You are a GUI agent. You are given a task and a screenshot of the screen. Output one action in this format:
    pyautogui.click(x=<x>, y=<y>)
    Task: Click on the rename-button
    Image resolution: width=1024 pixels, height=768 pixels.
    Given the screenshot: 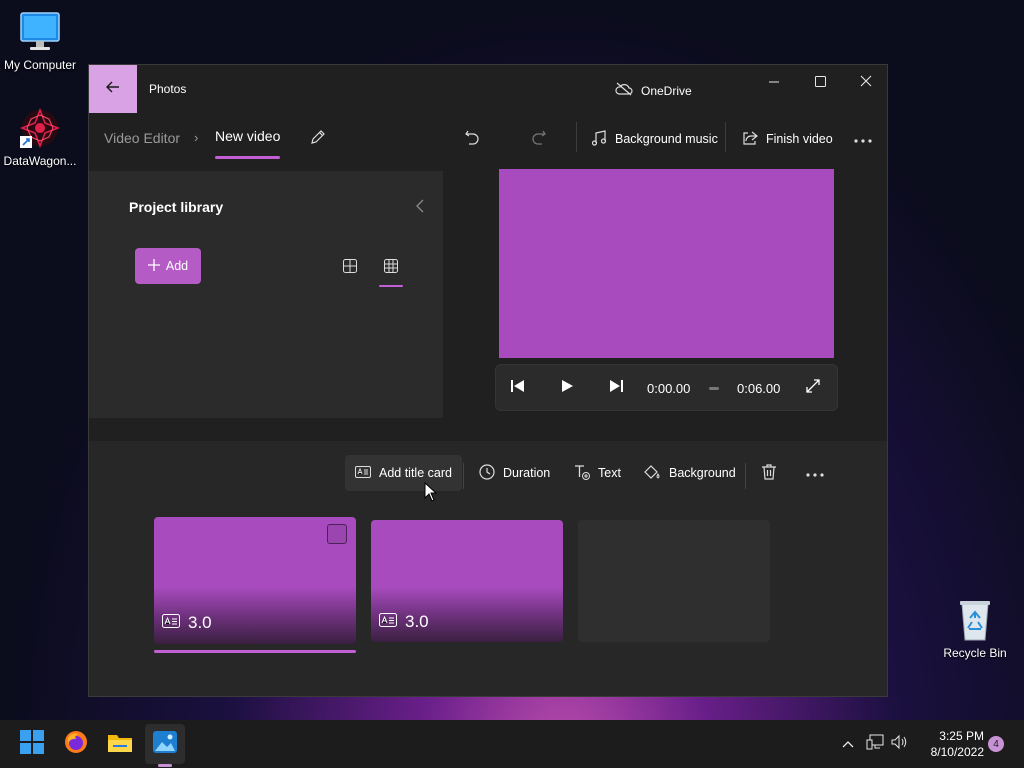 What is the action you would take?
    pyautogui.click(x=318, y=139)
    